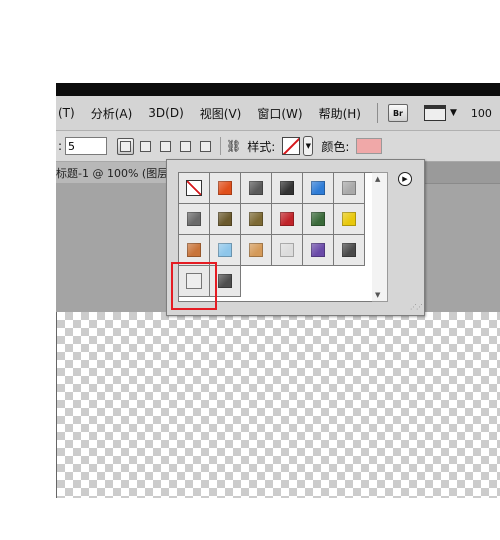  I want to click on style-cell-multicolor, so click(318, 219).